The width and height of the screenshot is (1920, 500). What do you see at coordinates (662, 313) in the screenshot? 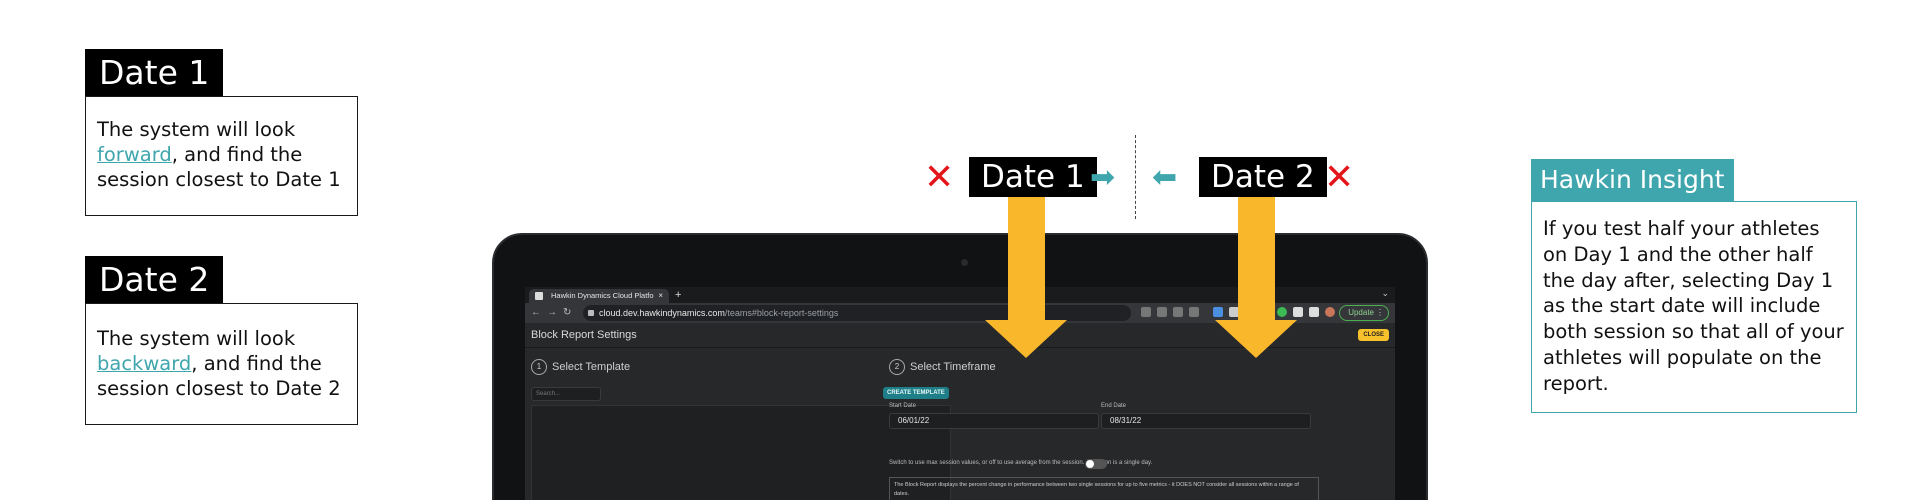
I see `url-host: cloud.dev.hawkindynamics.com` at bounding box center [662, 313].